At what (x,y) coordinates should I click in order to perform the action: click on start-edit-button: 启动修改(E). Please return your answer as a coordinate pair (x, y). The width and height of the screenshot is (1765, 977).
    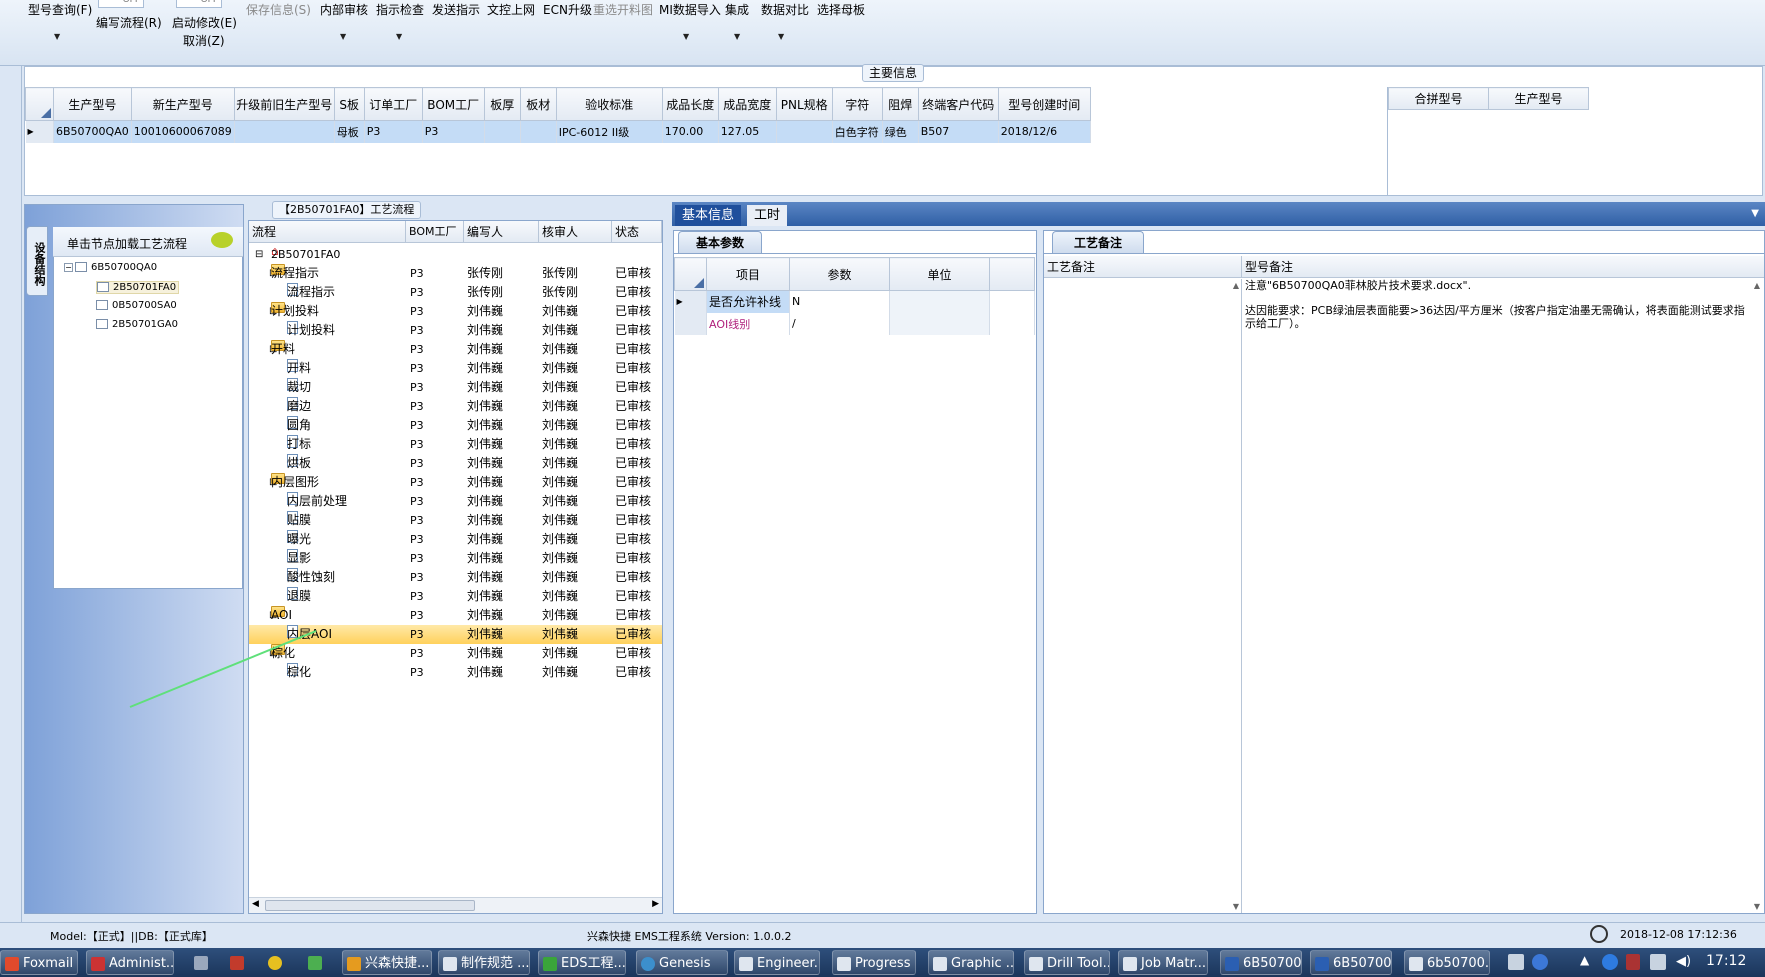
    Looking at the image, I should click on (204, 22).